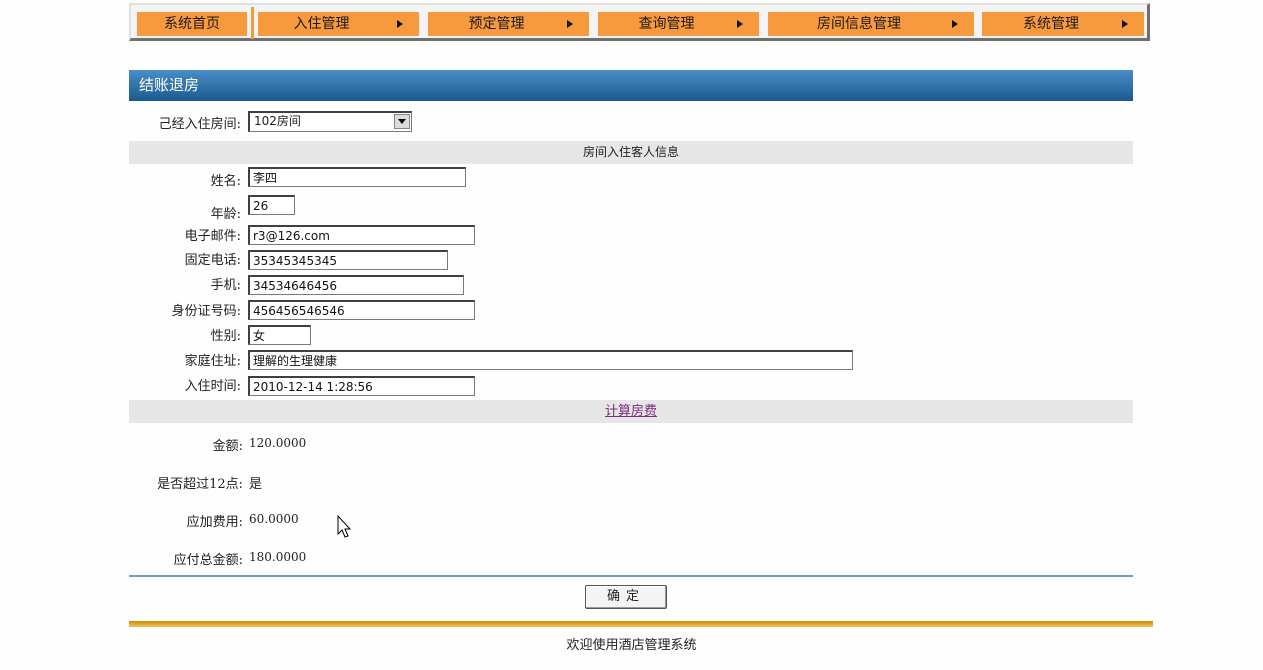 The height and width of the screenshot is (670, 1263). What do you see at coordinates (330, 121) in the screenshot?
I see `room-select: 102房间` at bounding box center [330, 121].